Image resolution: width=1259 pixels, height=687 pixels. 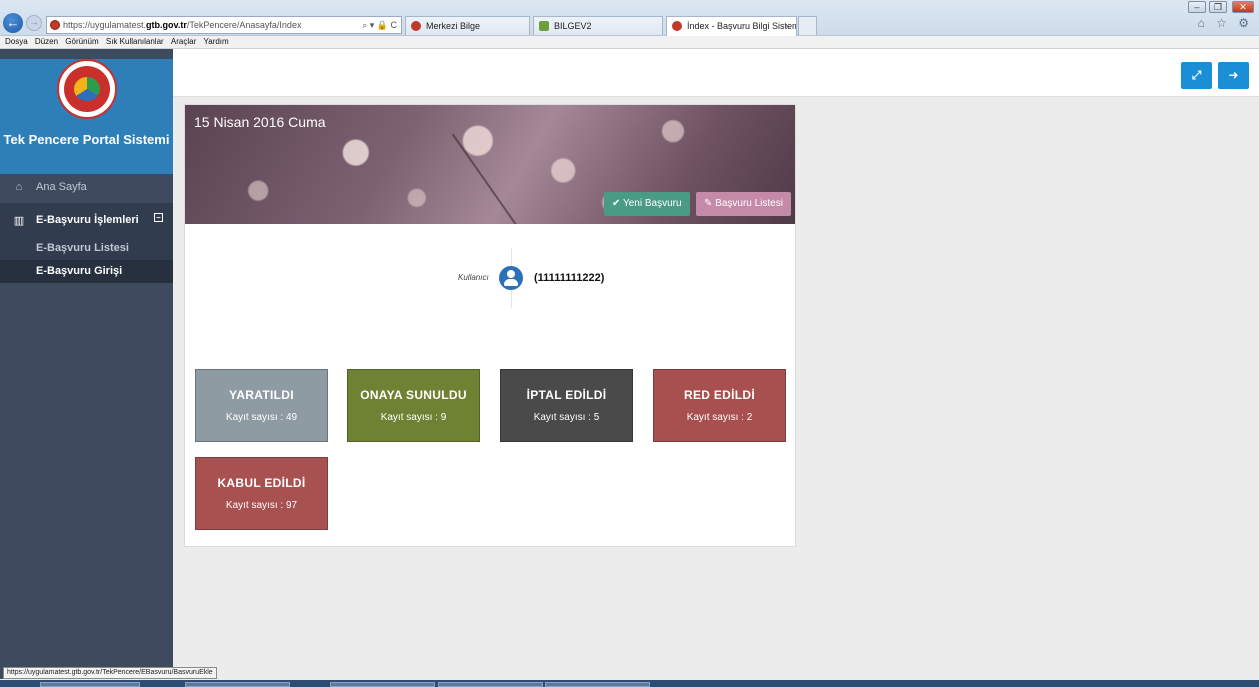 I want to click on expand-icon: ⤢, so click(x=1196, y=75).